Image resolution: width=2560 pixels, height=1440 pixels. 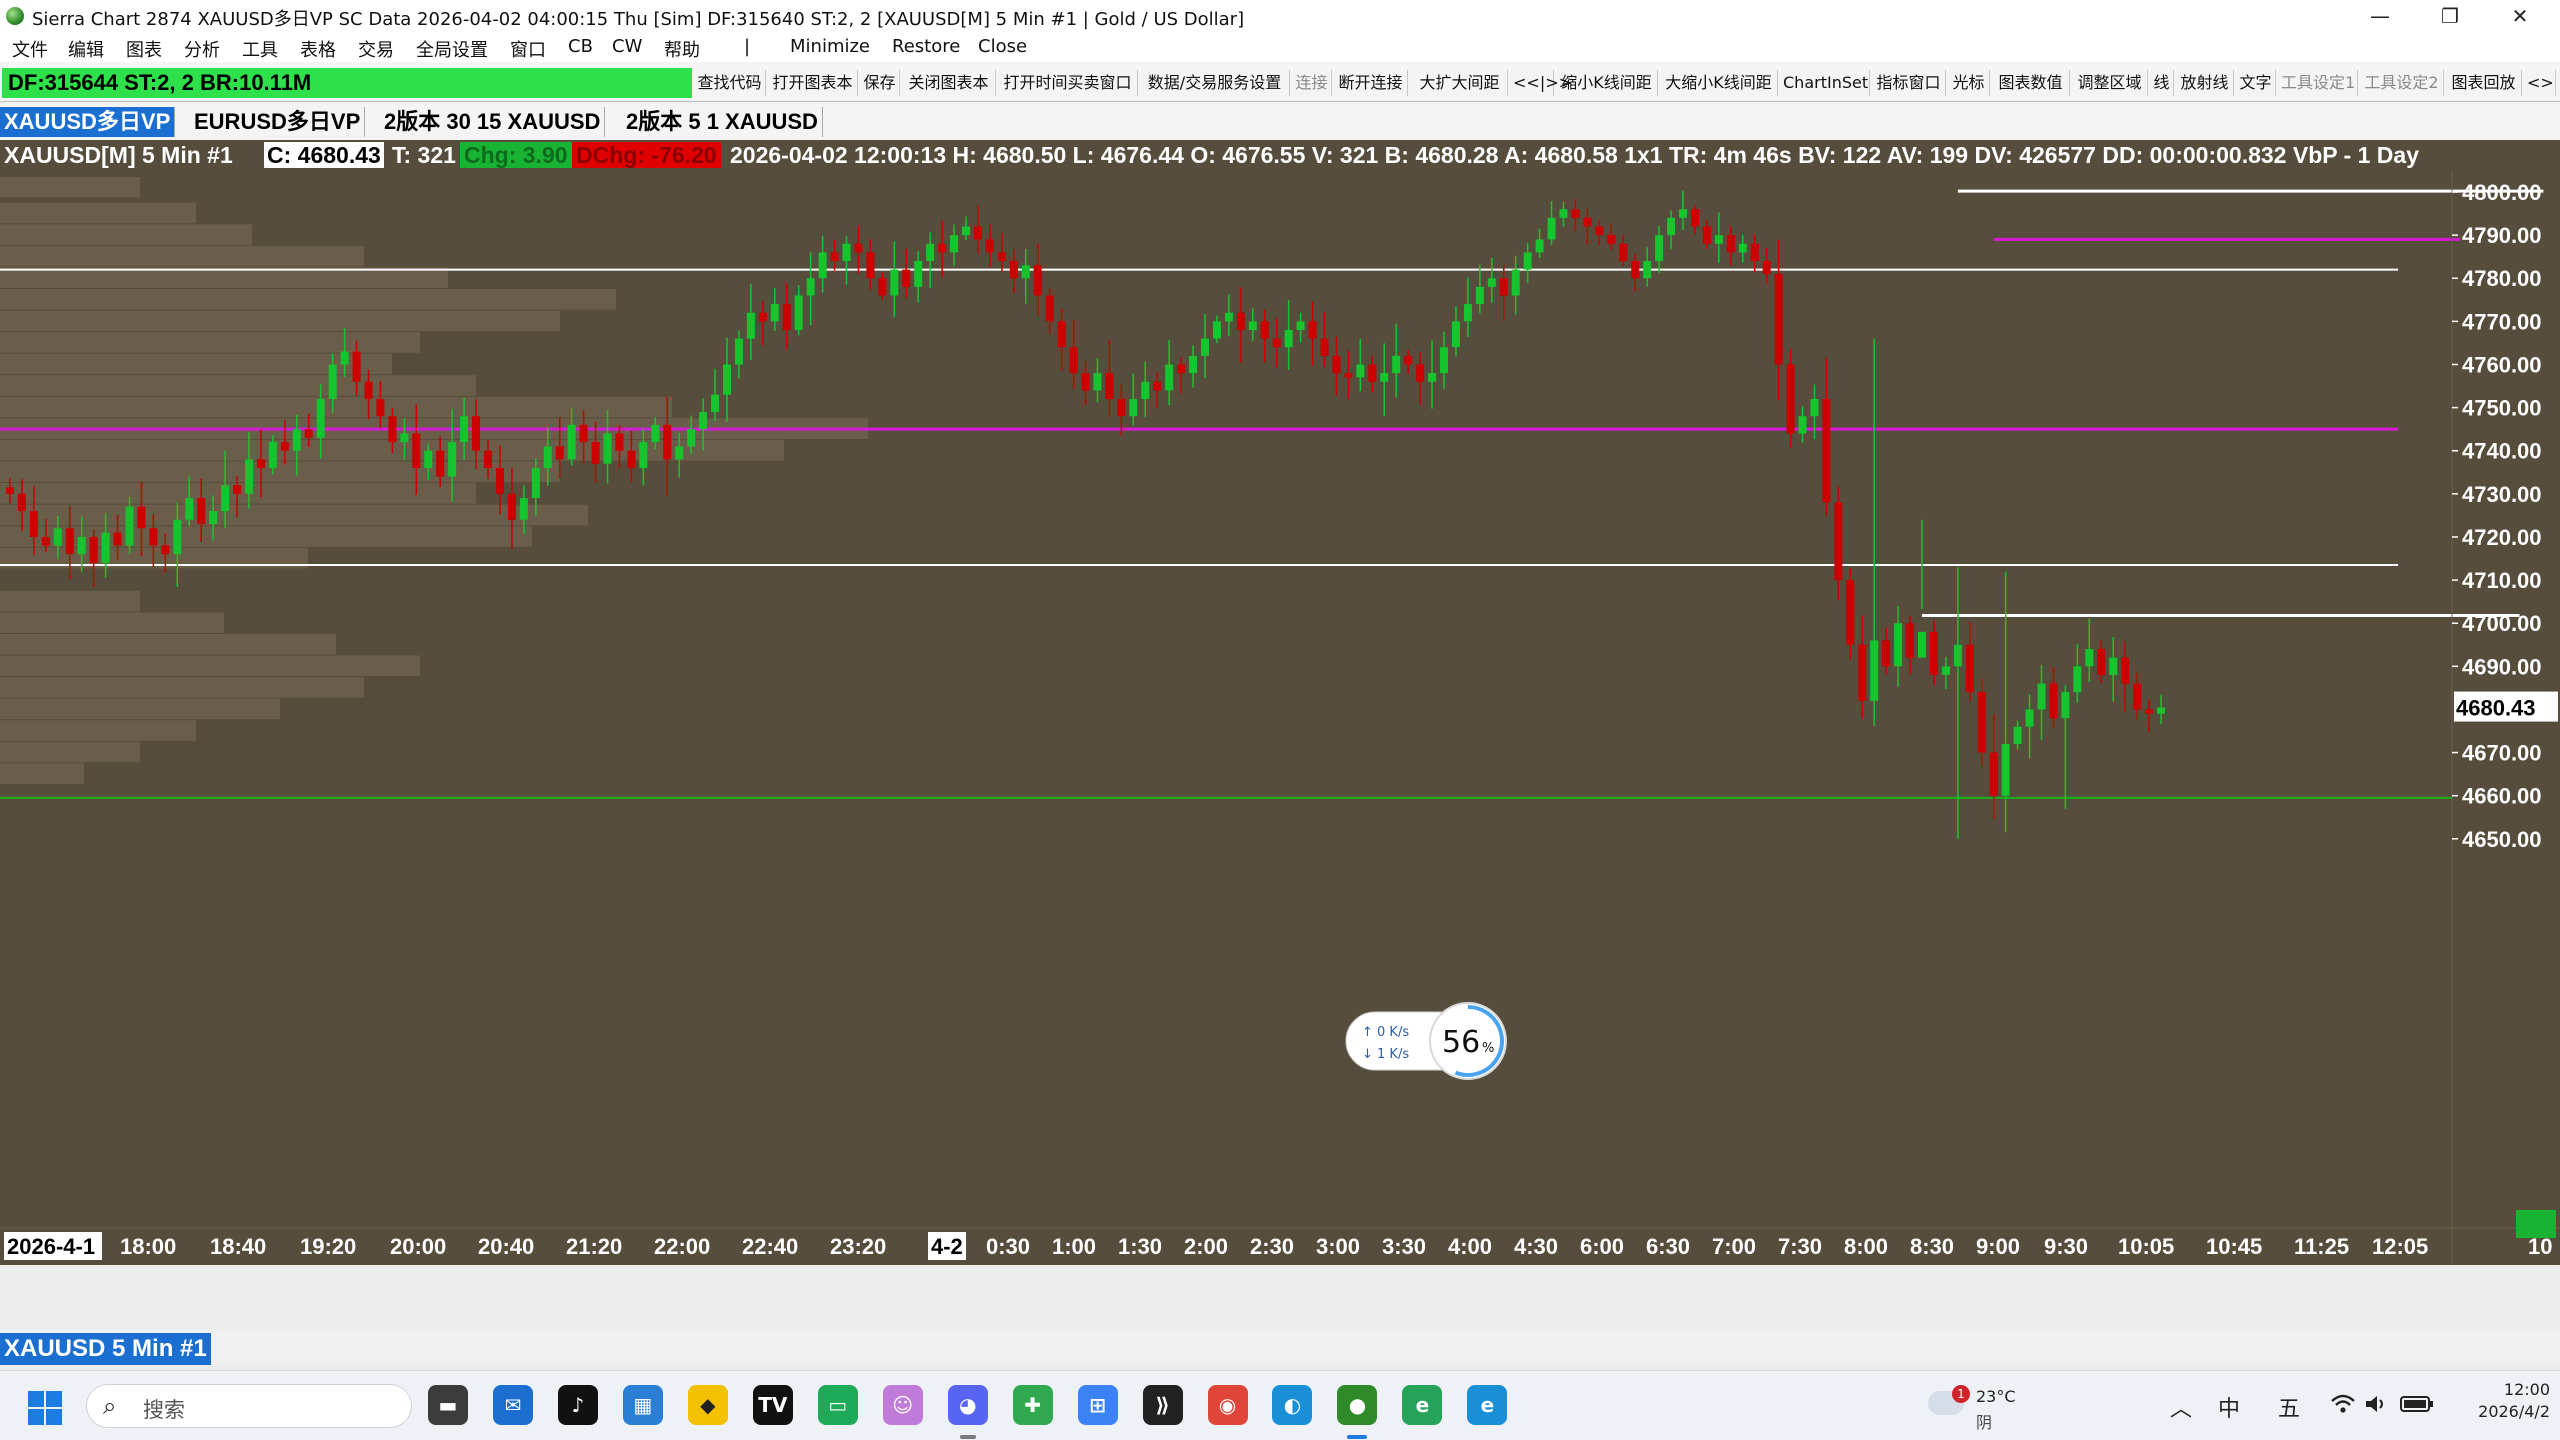 I want to click on greatly-decrease-spacing-button: 大缩小K线间距, so click(x=1719, y=83).